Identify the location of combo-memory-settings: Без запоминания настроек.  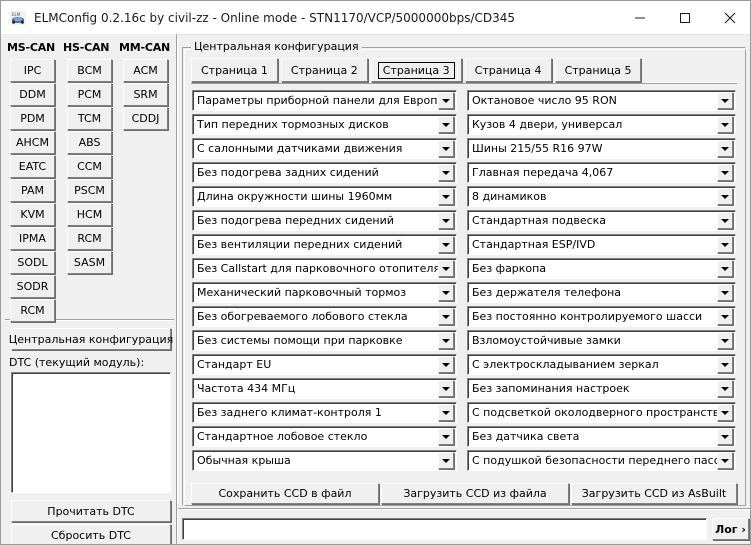
(601, 388).